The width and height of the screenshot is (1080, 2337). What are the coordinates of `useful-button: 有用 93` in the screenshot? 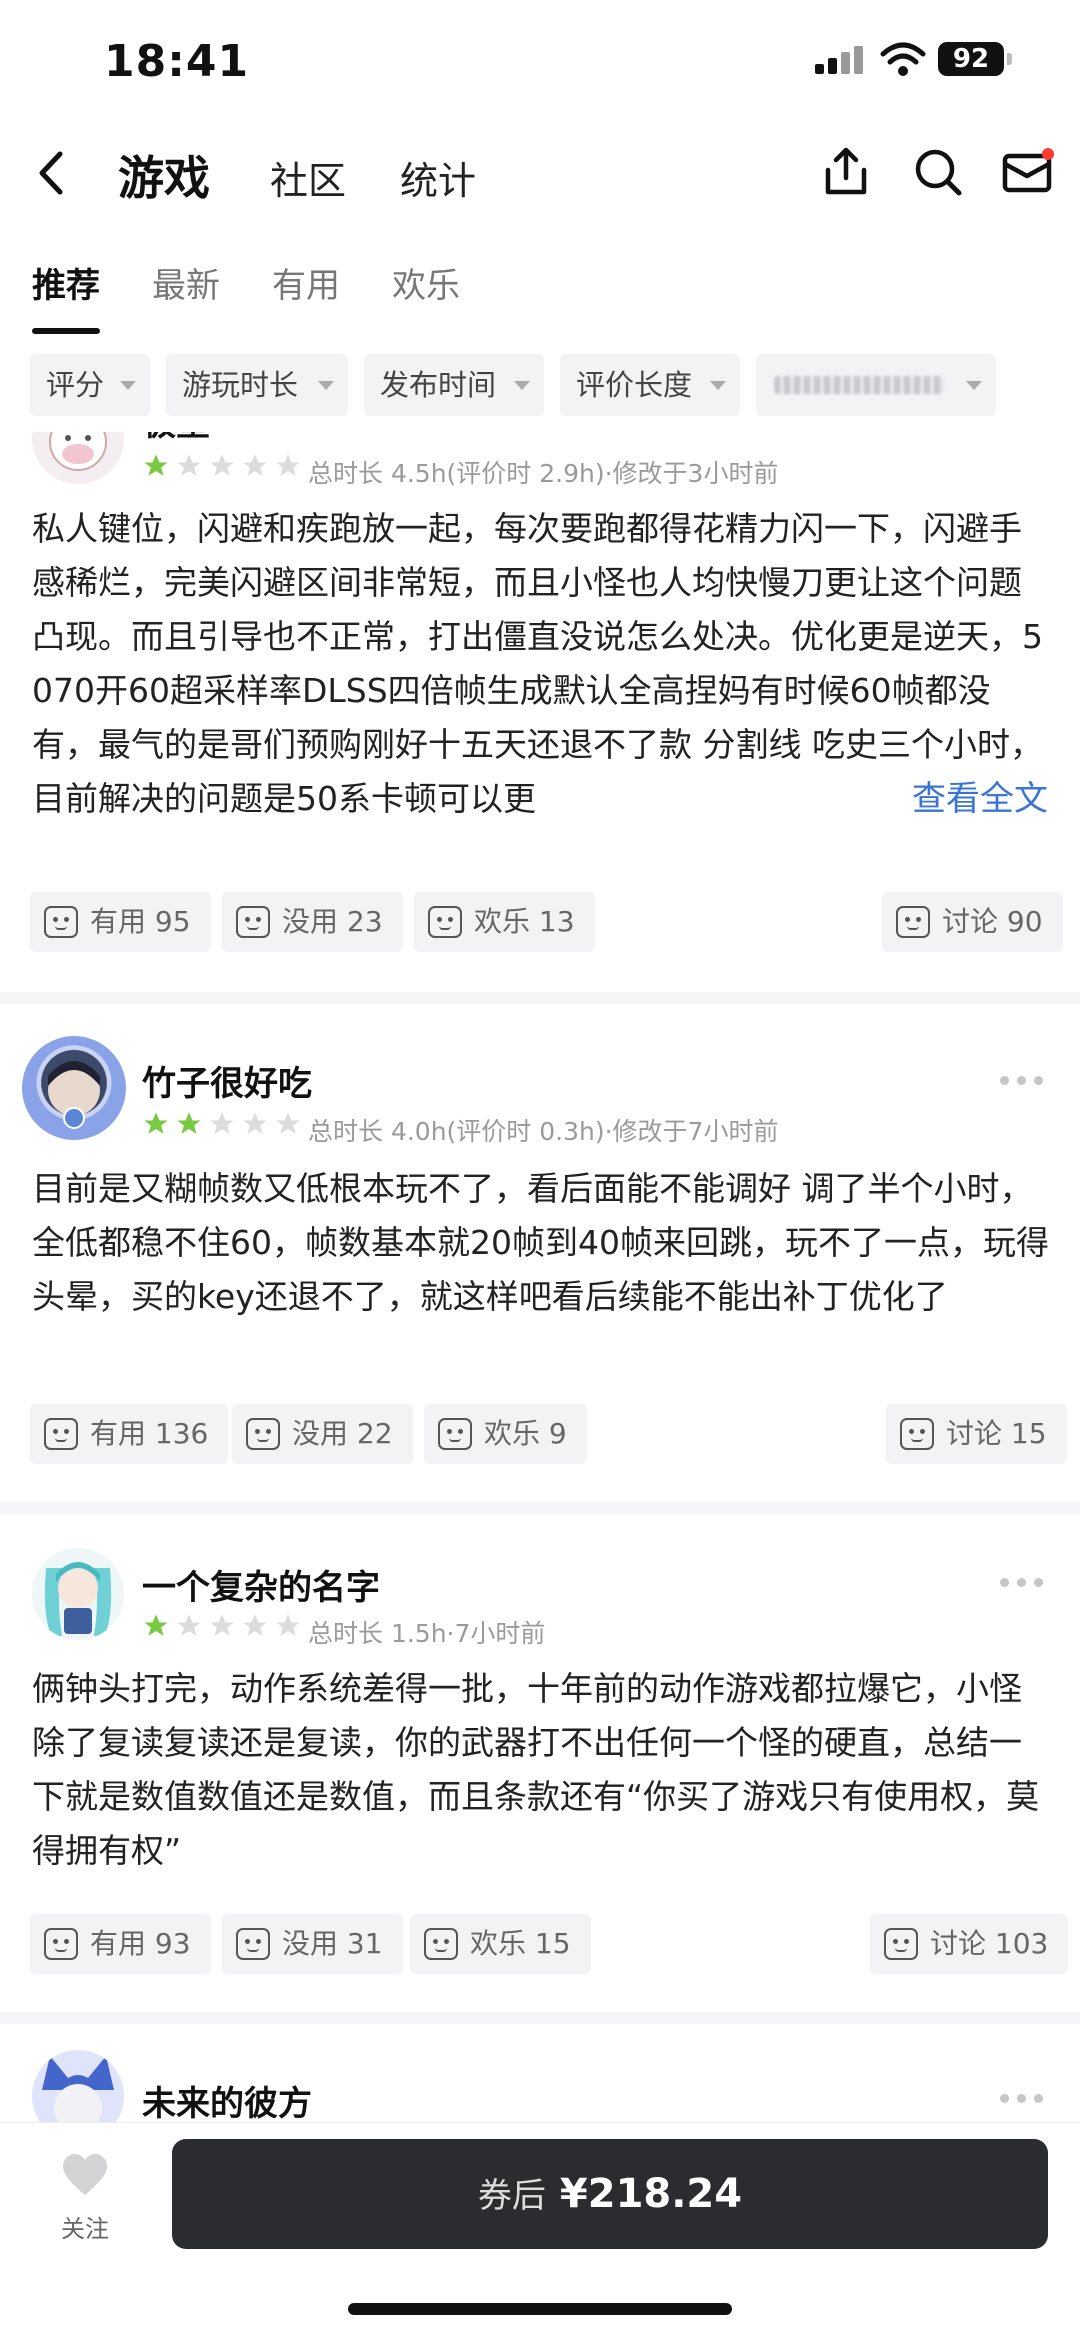 It's located at (120, 1944).